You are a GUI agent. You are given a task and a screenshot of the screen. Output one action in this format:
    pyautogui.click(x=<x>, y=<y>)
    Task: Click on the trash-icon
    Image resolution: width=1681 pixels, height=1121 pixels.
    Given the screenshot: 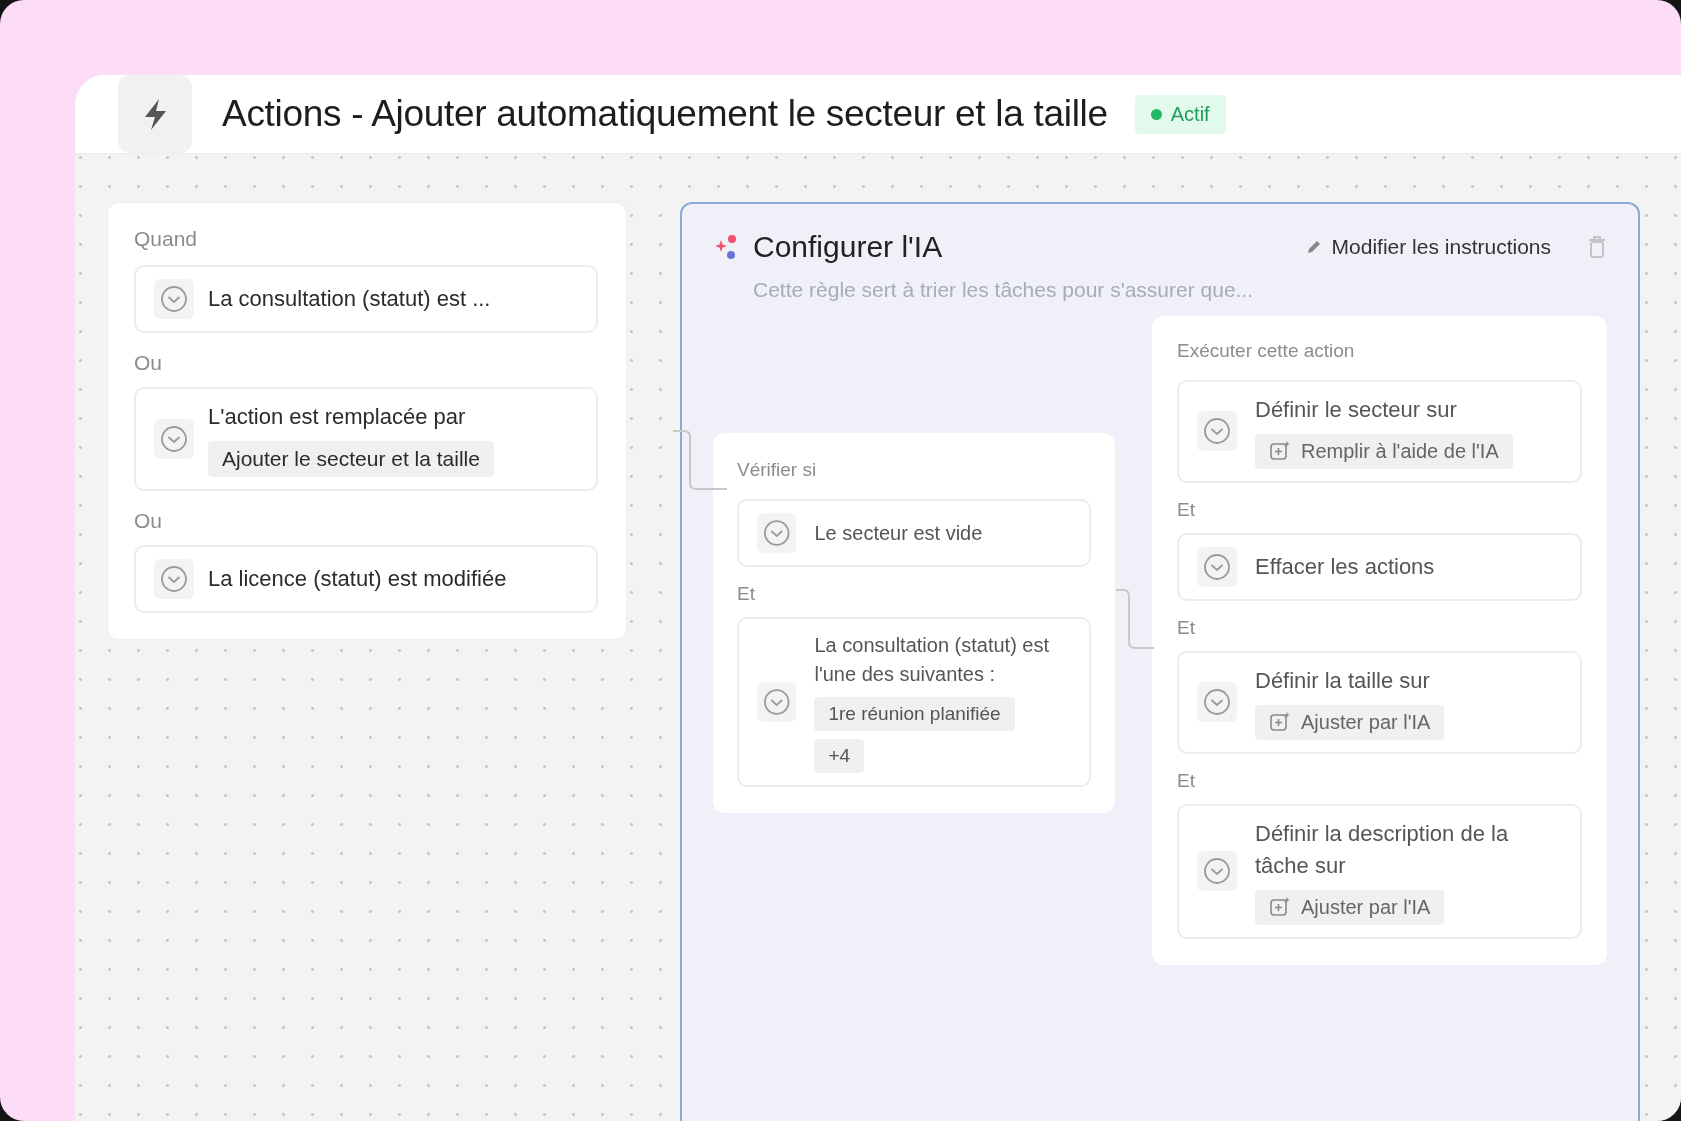 What is the action you would take?
    pyautogui.click(x=1597, y=247)
    